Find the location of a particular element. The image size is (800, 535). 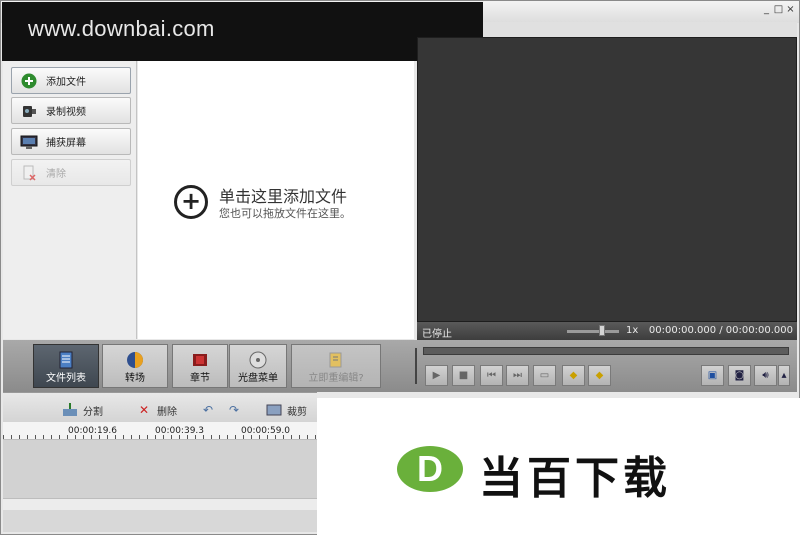

capture-screen-button: 捕获屏幕 is located at coordinates (71, 141).